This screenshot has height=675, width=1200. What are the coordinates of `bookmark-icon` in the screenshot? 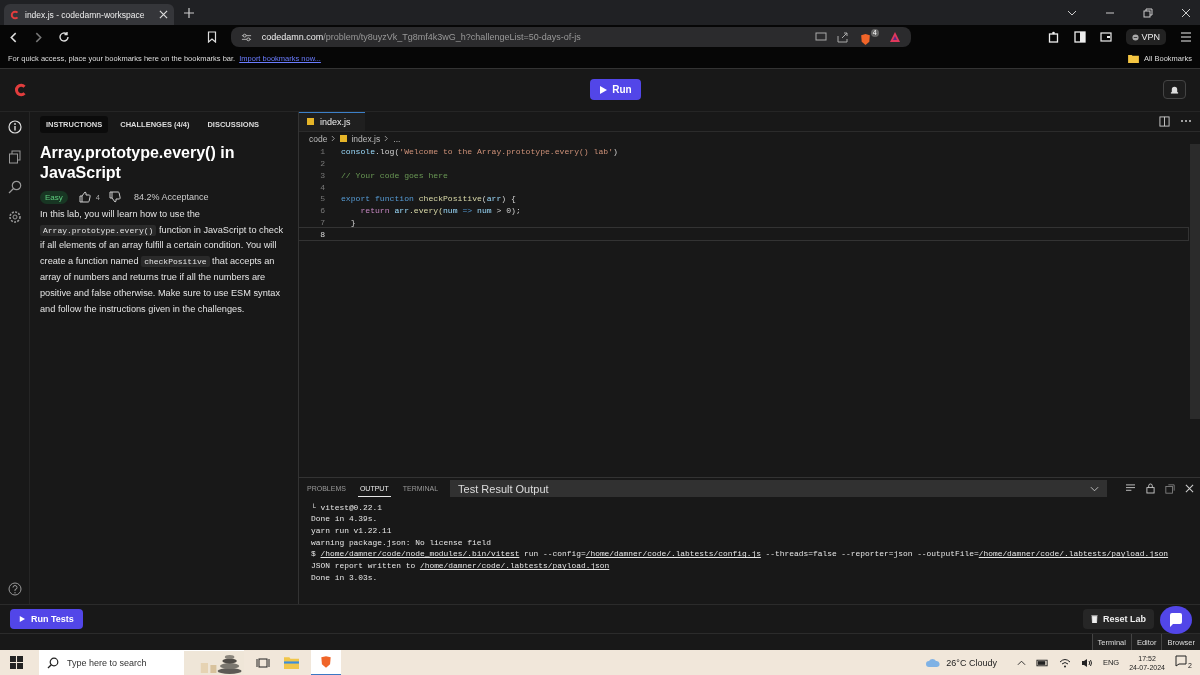 It's located at (211, 37).